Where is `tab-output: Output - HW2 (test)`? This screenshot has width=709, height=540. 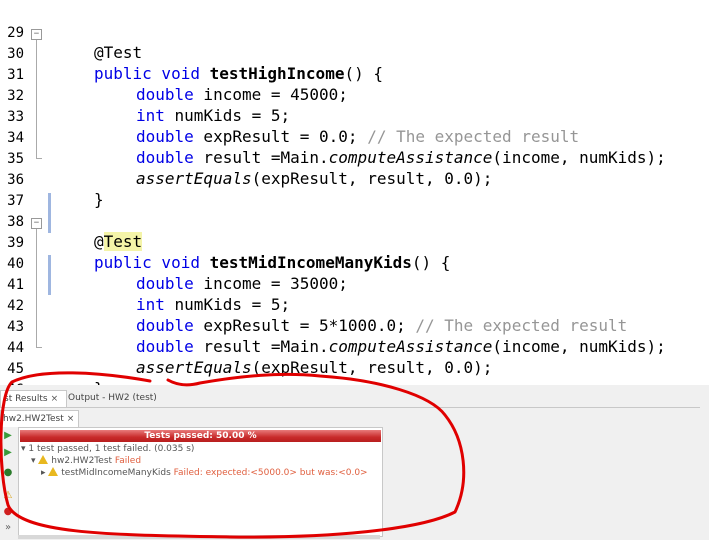 tab-output: Output - HW2 (test) is located at coordinates (118, 398).